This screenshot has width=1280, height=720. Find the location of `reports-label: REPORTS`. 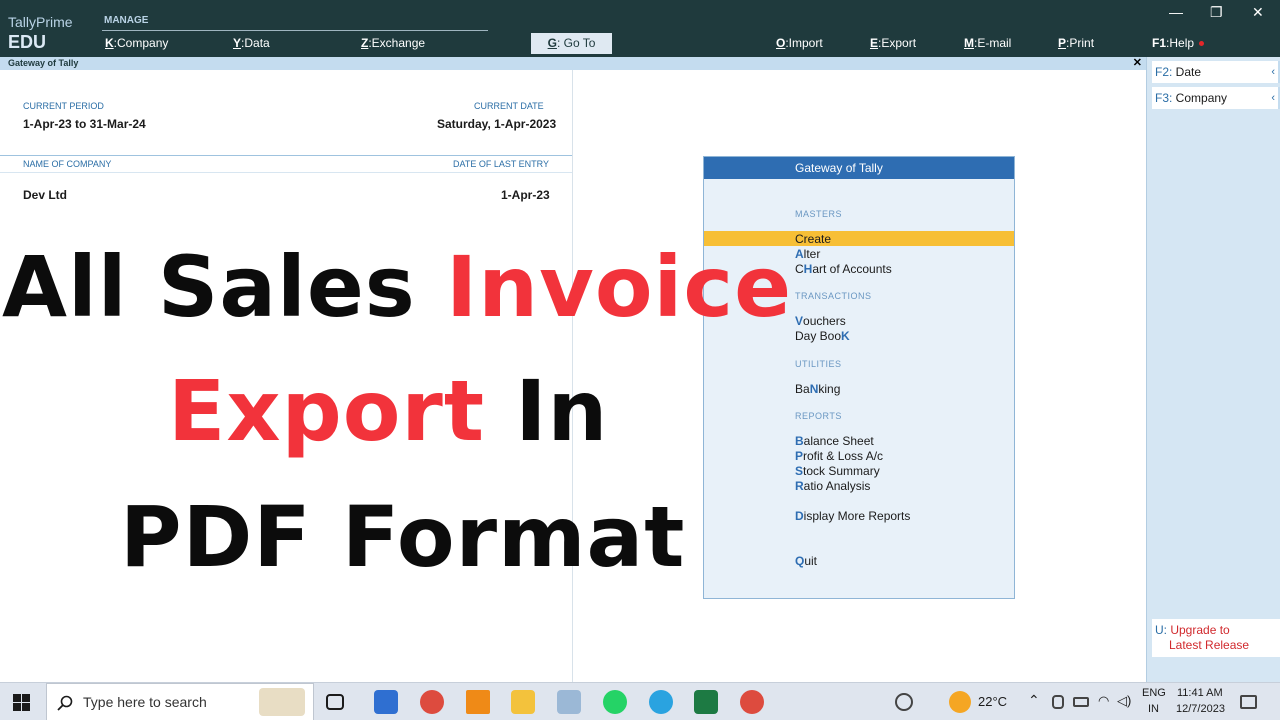

reports-label: REPORTS is located at coordinates (818, 416).